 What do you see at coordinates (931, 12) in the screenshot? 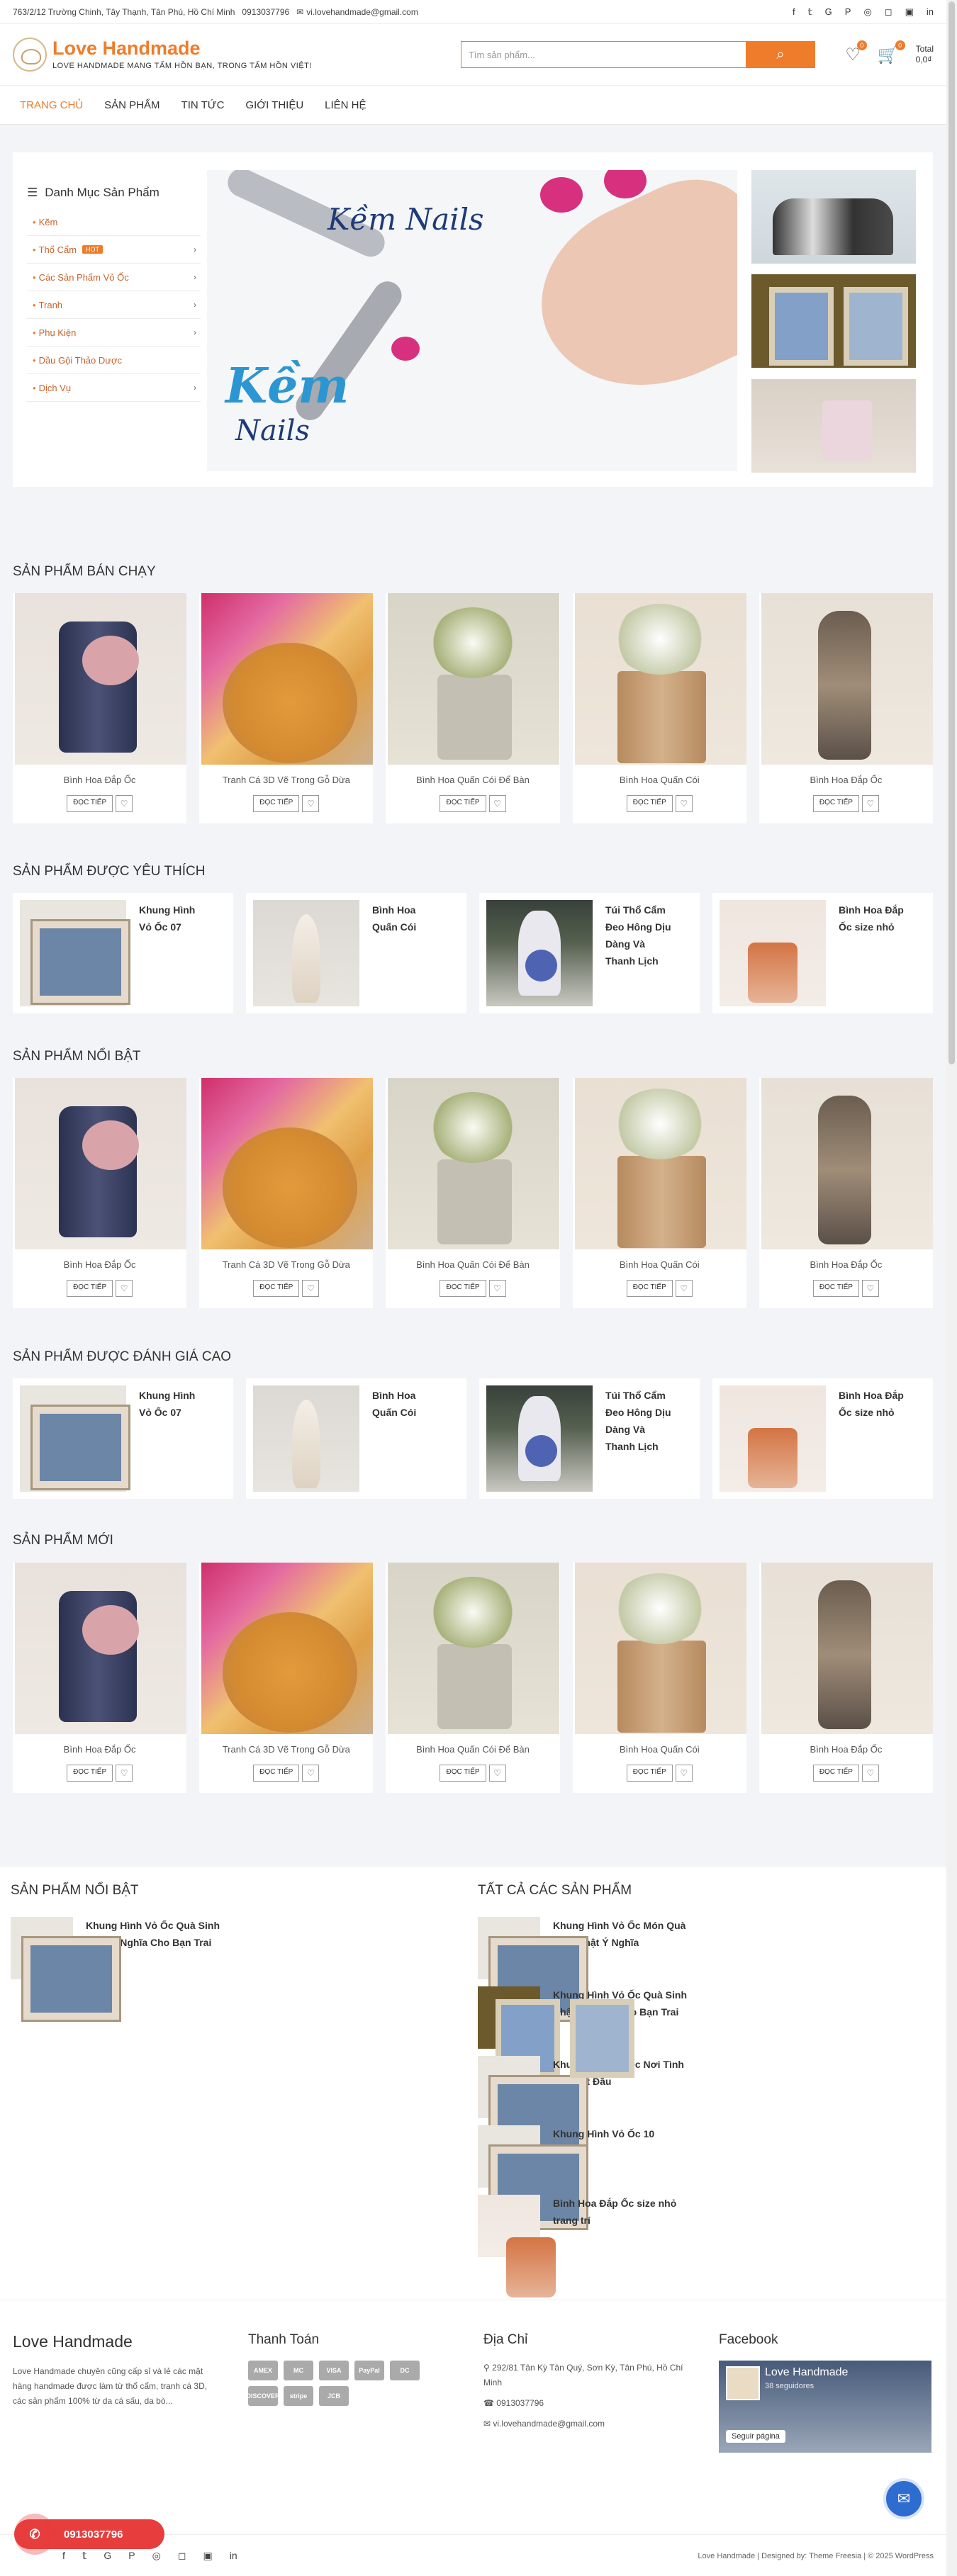
I see `linkedin-icon: in` at bounding box center [931, 12].